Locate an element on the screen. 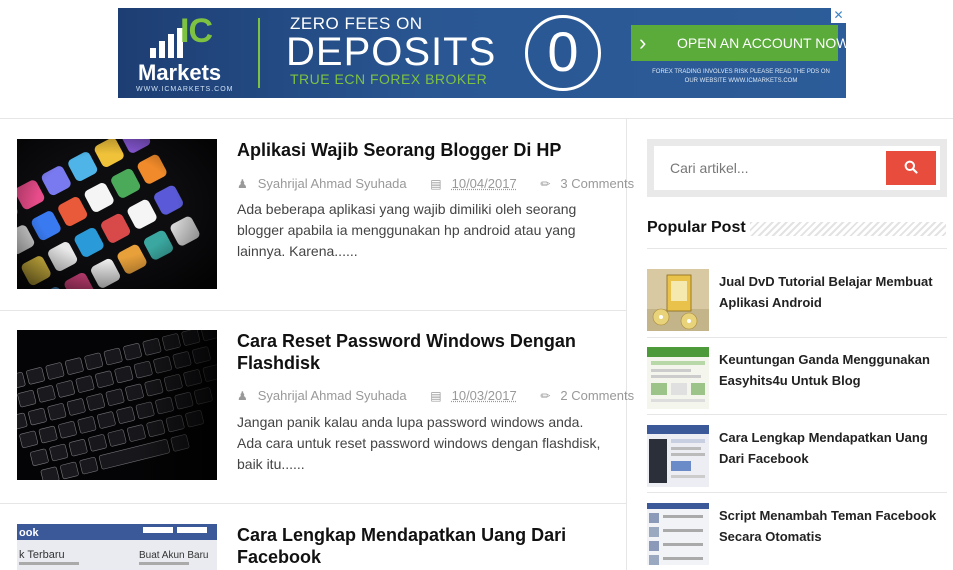 The height and width of the screenshot is (570, 953). ad-cta-button: › OPEN AN ACCOUNT NOW is located at coordinates (738, 43).